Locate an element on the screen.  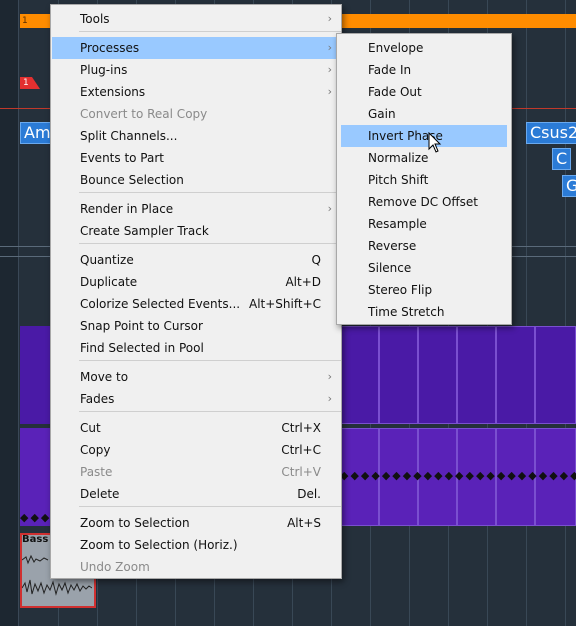
menu-item-label: Snap Point to Cursor is located at coordinates (141, 326).